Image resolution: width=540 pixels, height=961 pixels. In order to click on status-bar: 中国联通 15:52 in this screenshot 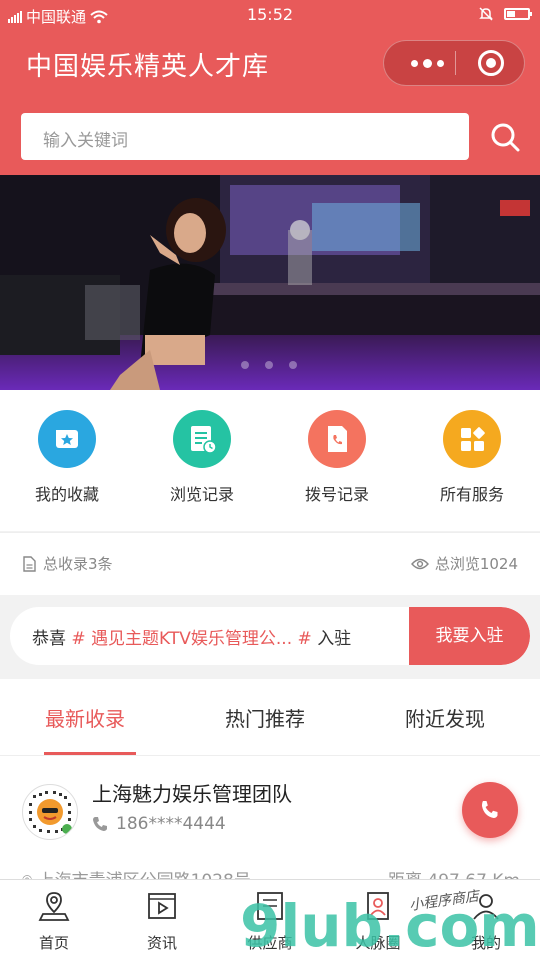, I will do `click(270, 15)`.